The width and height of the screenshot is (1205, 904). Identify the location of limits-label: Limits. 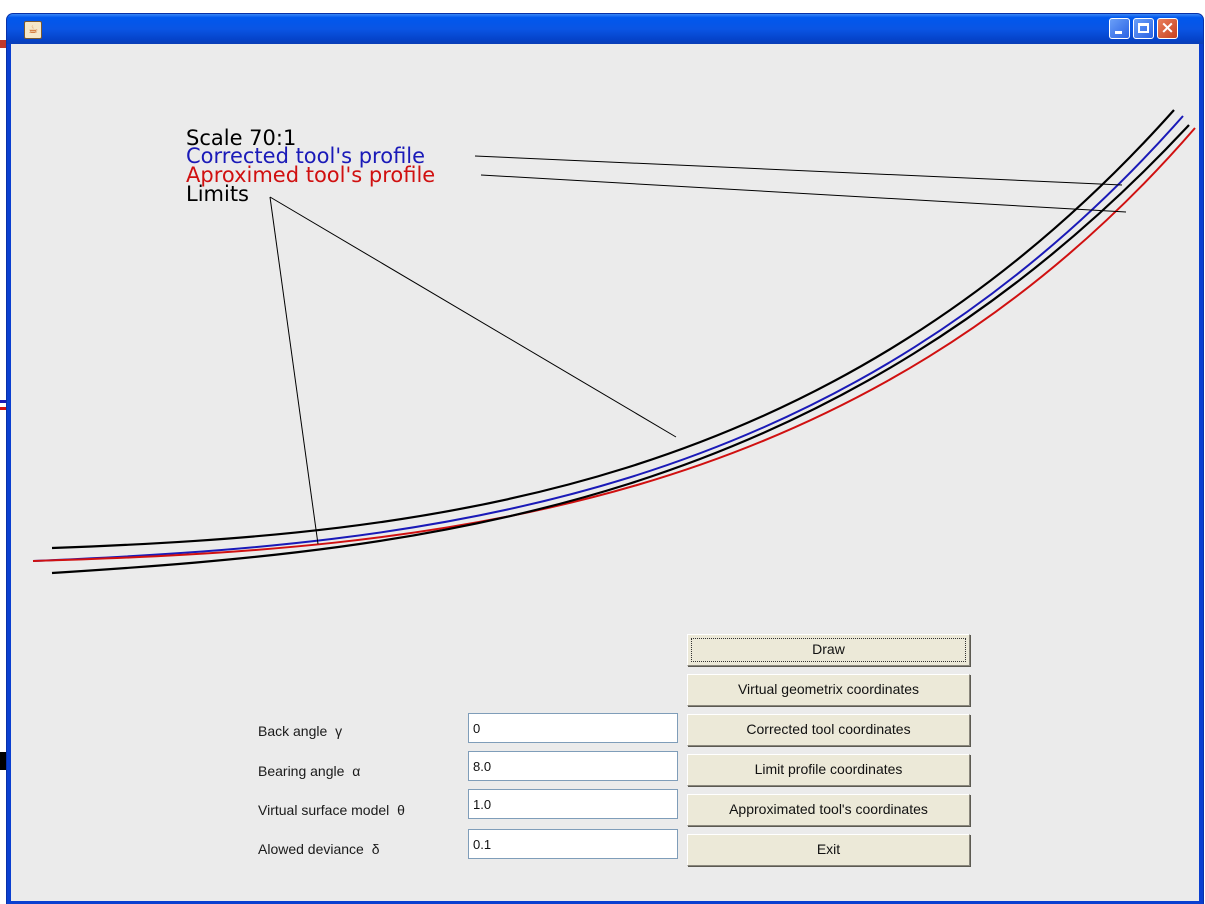
(217, 194).